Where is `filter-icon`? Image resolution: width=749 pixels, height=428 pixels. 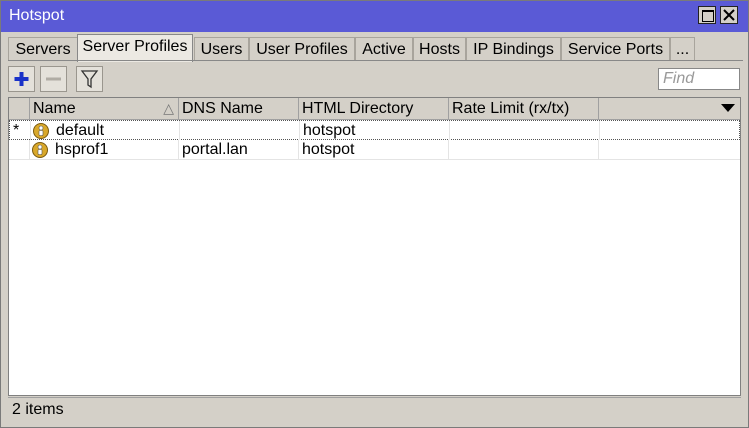
filter-icon is located at coordinates (89, 79).